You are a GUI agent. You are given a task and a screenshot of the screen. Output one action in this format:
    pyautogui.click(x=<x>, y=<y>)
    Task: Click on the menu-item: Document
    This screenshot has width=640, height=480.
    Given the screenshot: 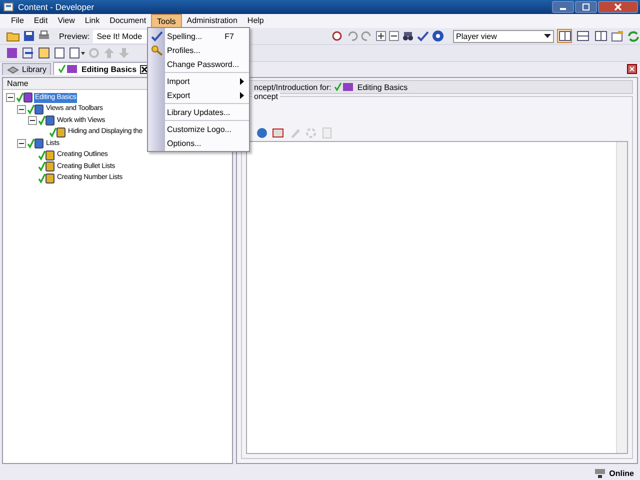 What is the action you would take?
    pyautogui.click(x=128, y=21)
    